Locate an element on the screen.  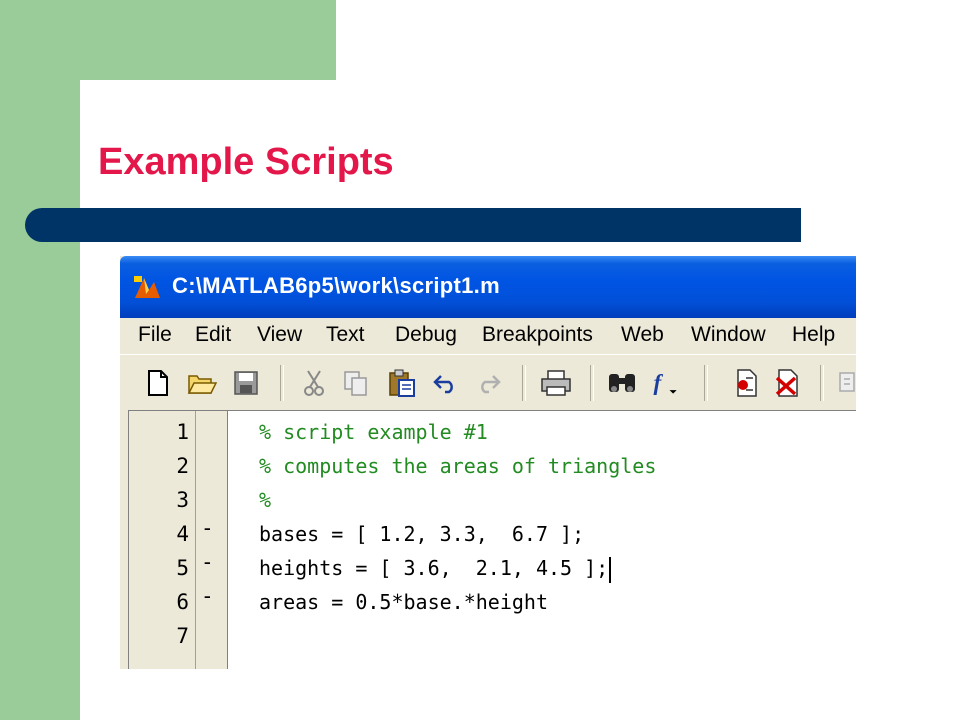
line-number: 5 is located at coordinates (182, 568).